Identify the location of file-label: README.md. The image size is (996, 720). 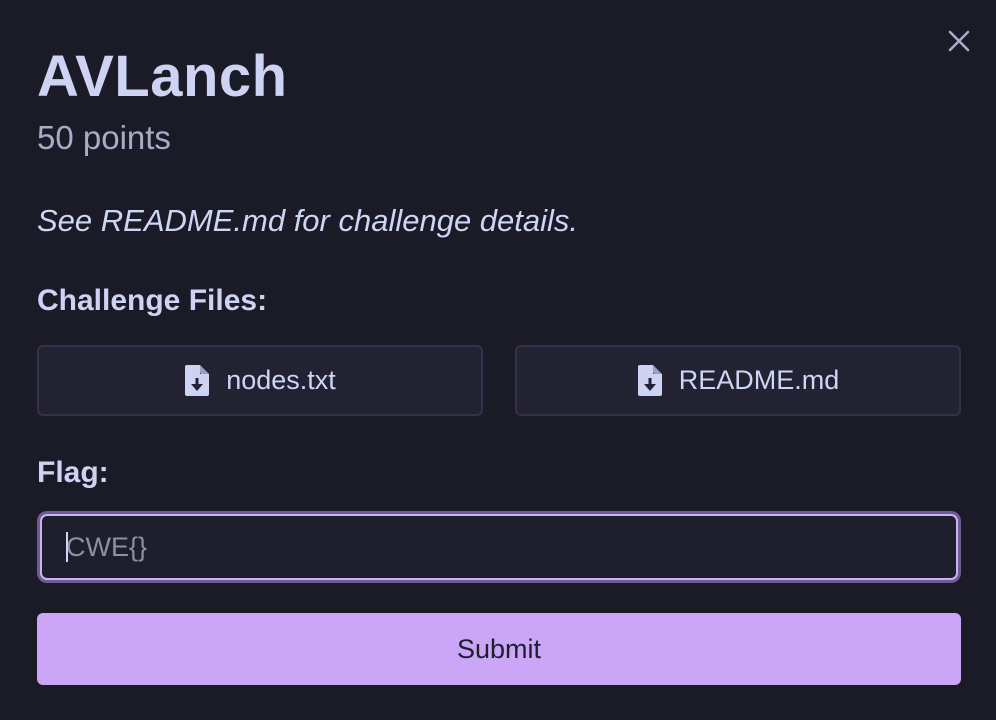
(759, 380).